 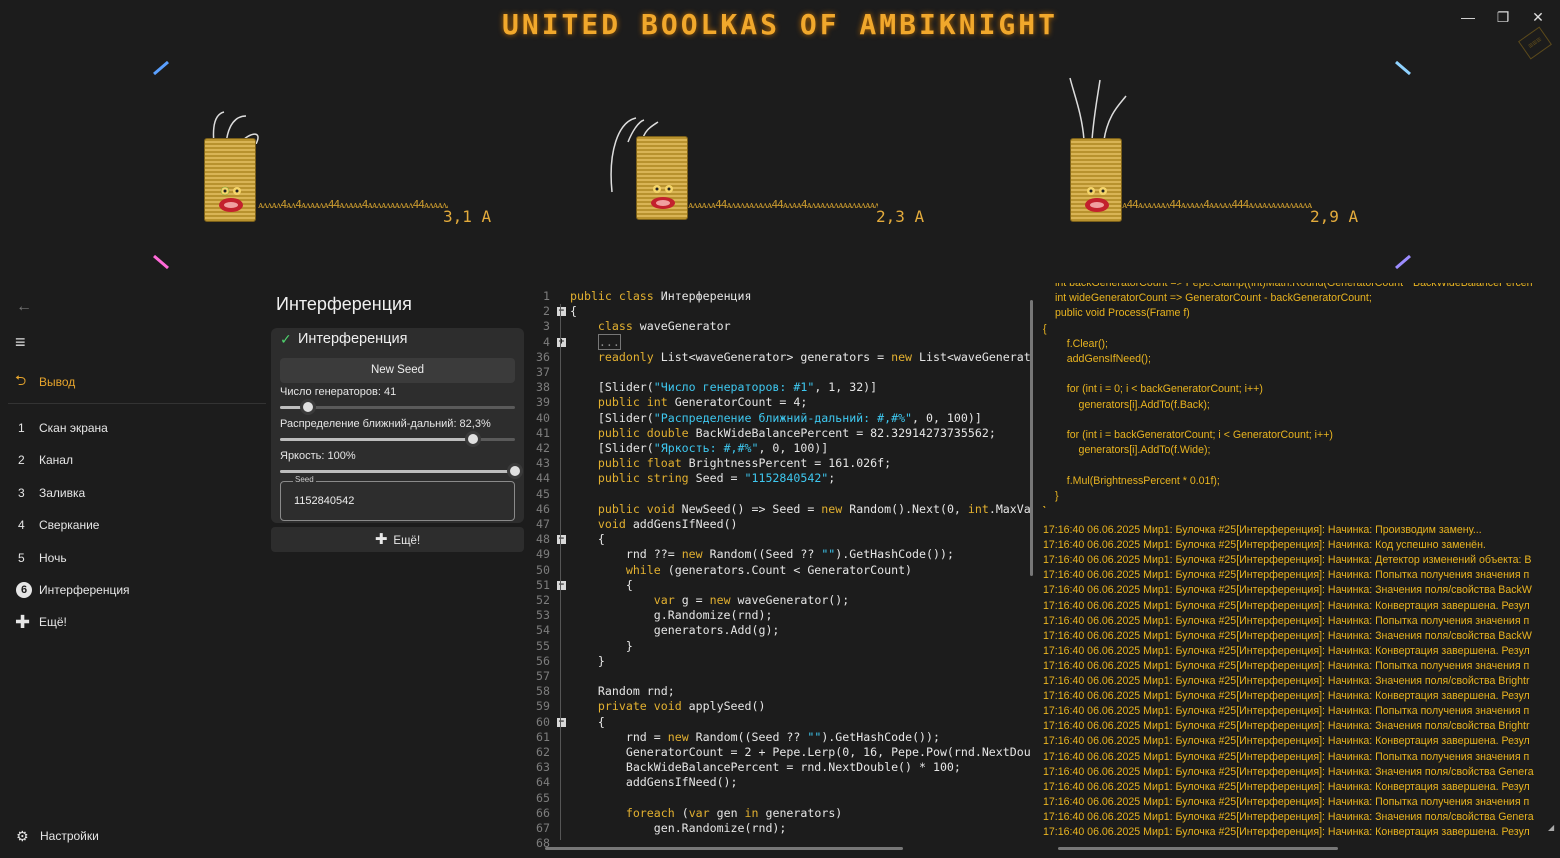 I want to click on sidebar-item-label: Скан экрана, so click(x=73, y=428).